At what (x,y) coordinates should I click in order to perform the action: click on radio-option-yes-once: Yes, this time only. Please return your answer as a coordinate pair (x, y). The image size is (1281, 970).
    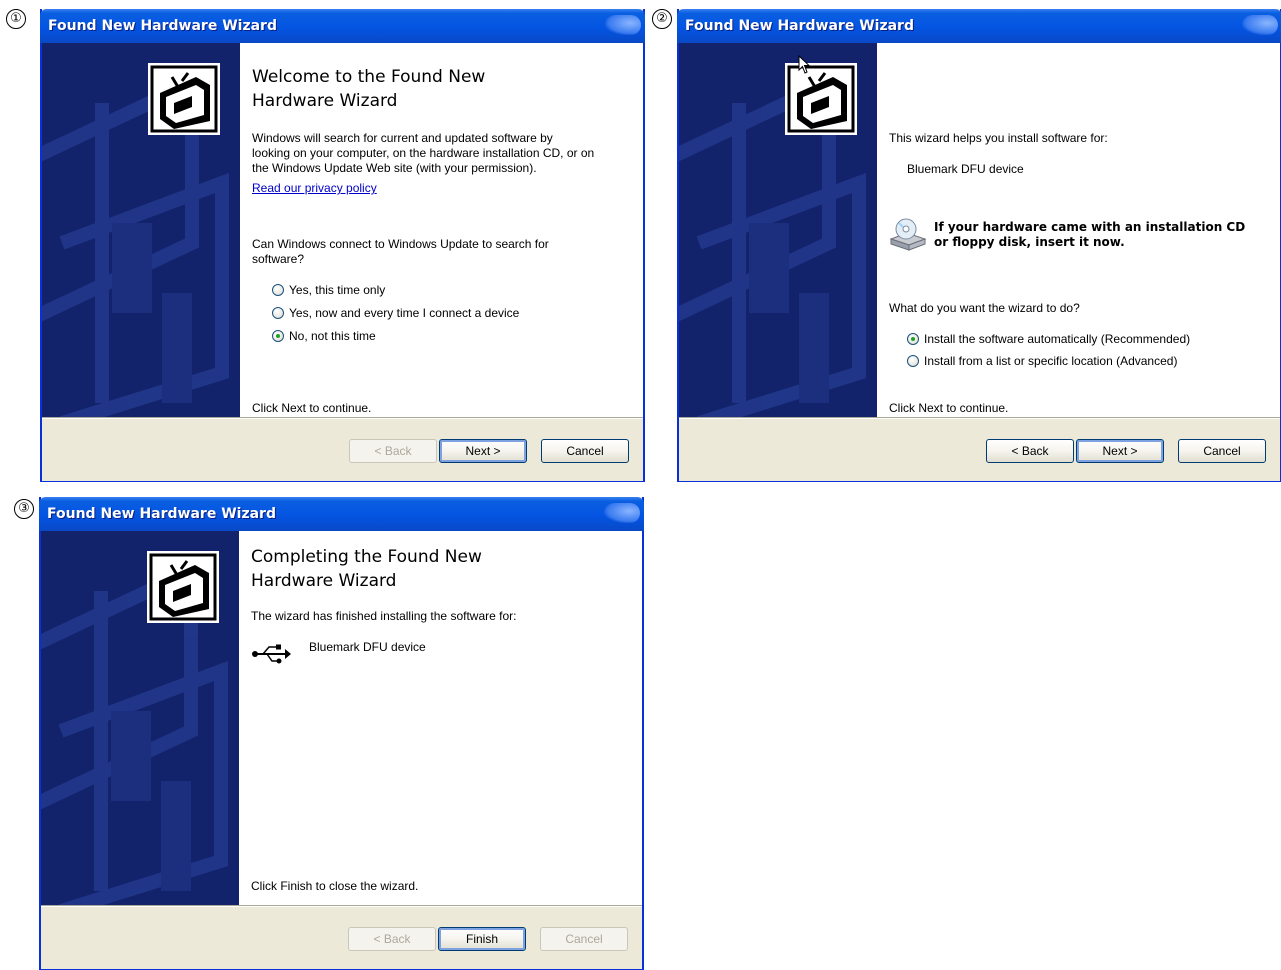
    Looking at the image, I should click on (328, 290).